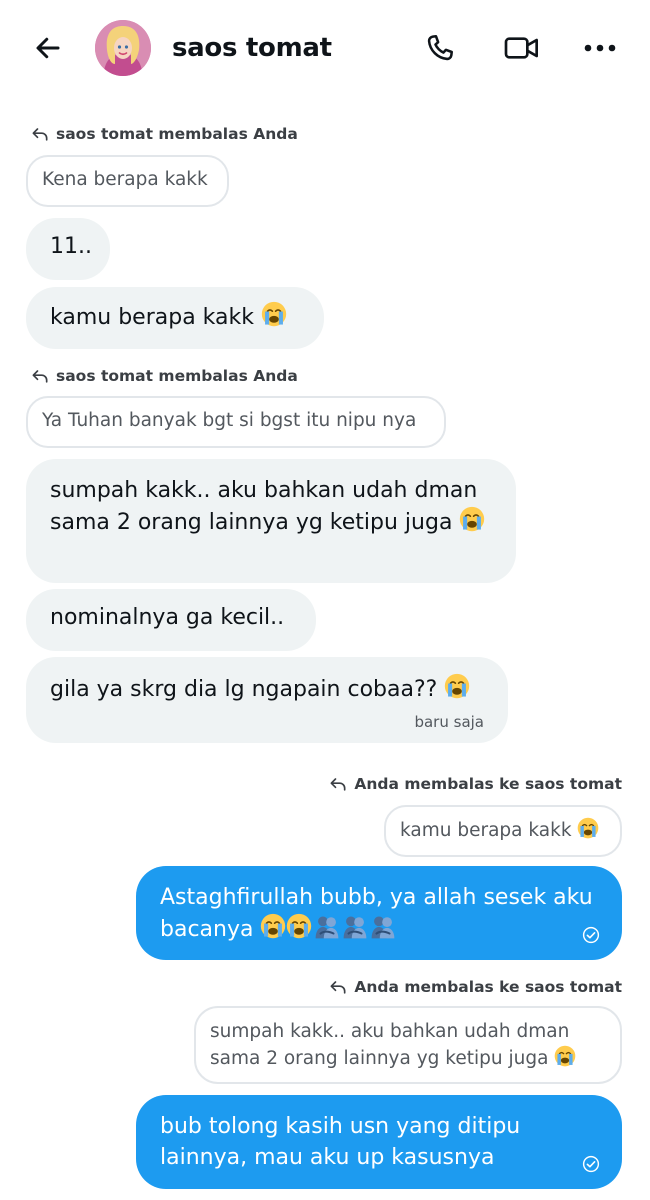  I want to click on quoted-message: Ya Tuhan banyak bgt si bgst itu nipu nya, so click(236, 422).